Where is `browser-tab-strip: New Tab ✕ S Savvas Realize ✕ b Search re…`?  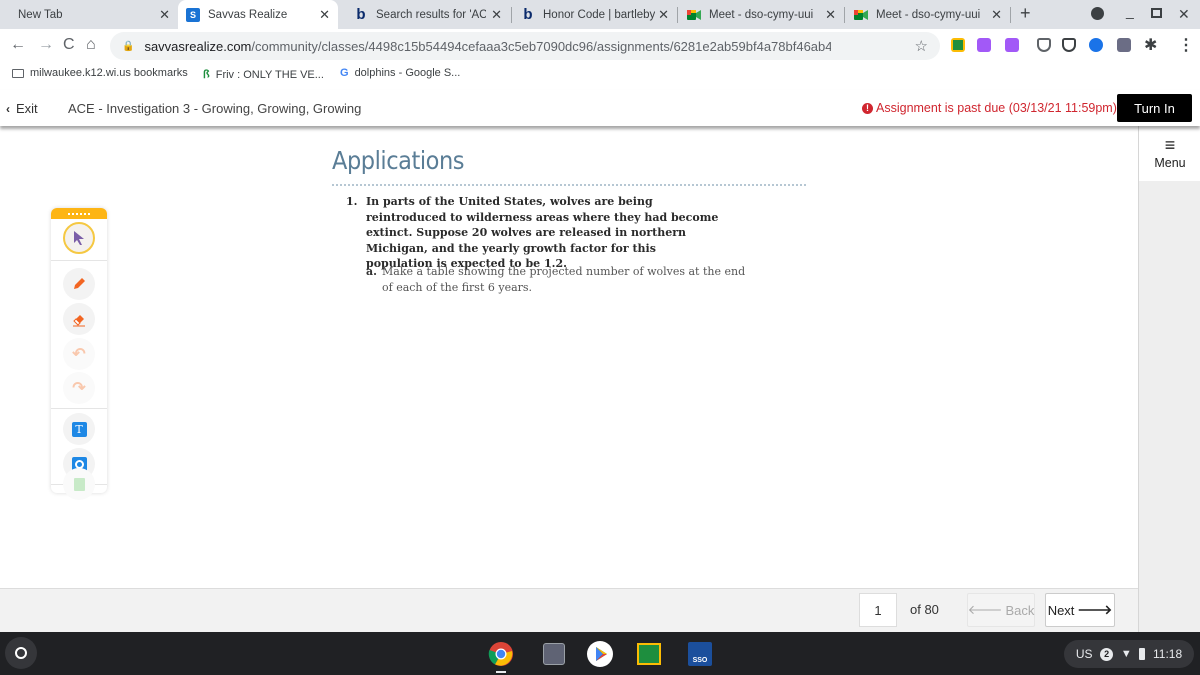
browser-tab-strip: New Tab ✕ S Savvas Realize ✕ b Search re… is located at coordinates (600, 14).